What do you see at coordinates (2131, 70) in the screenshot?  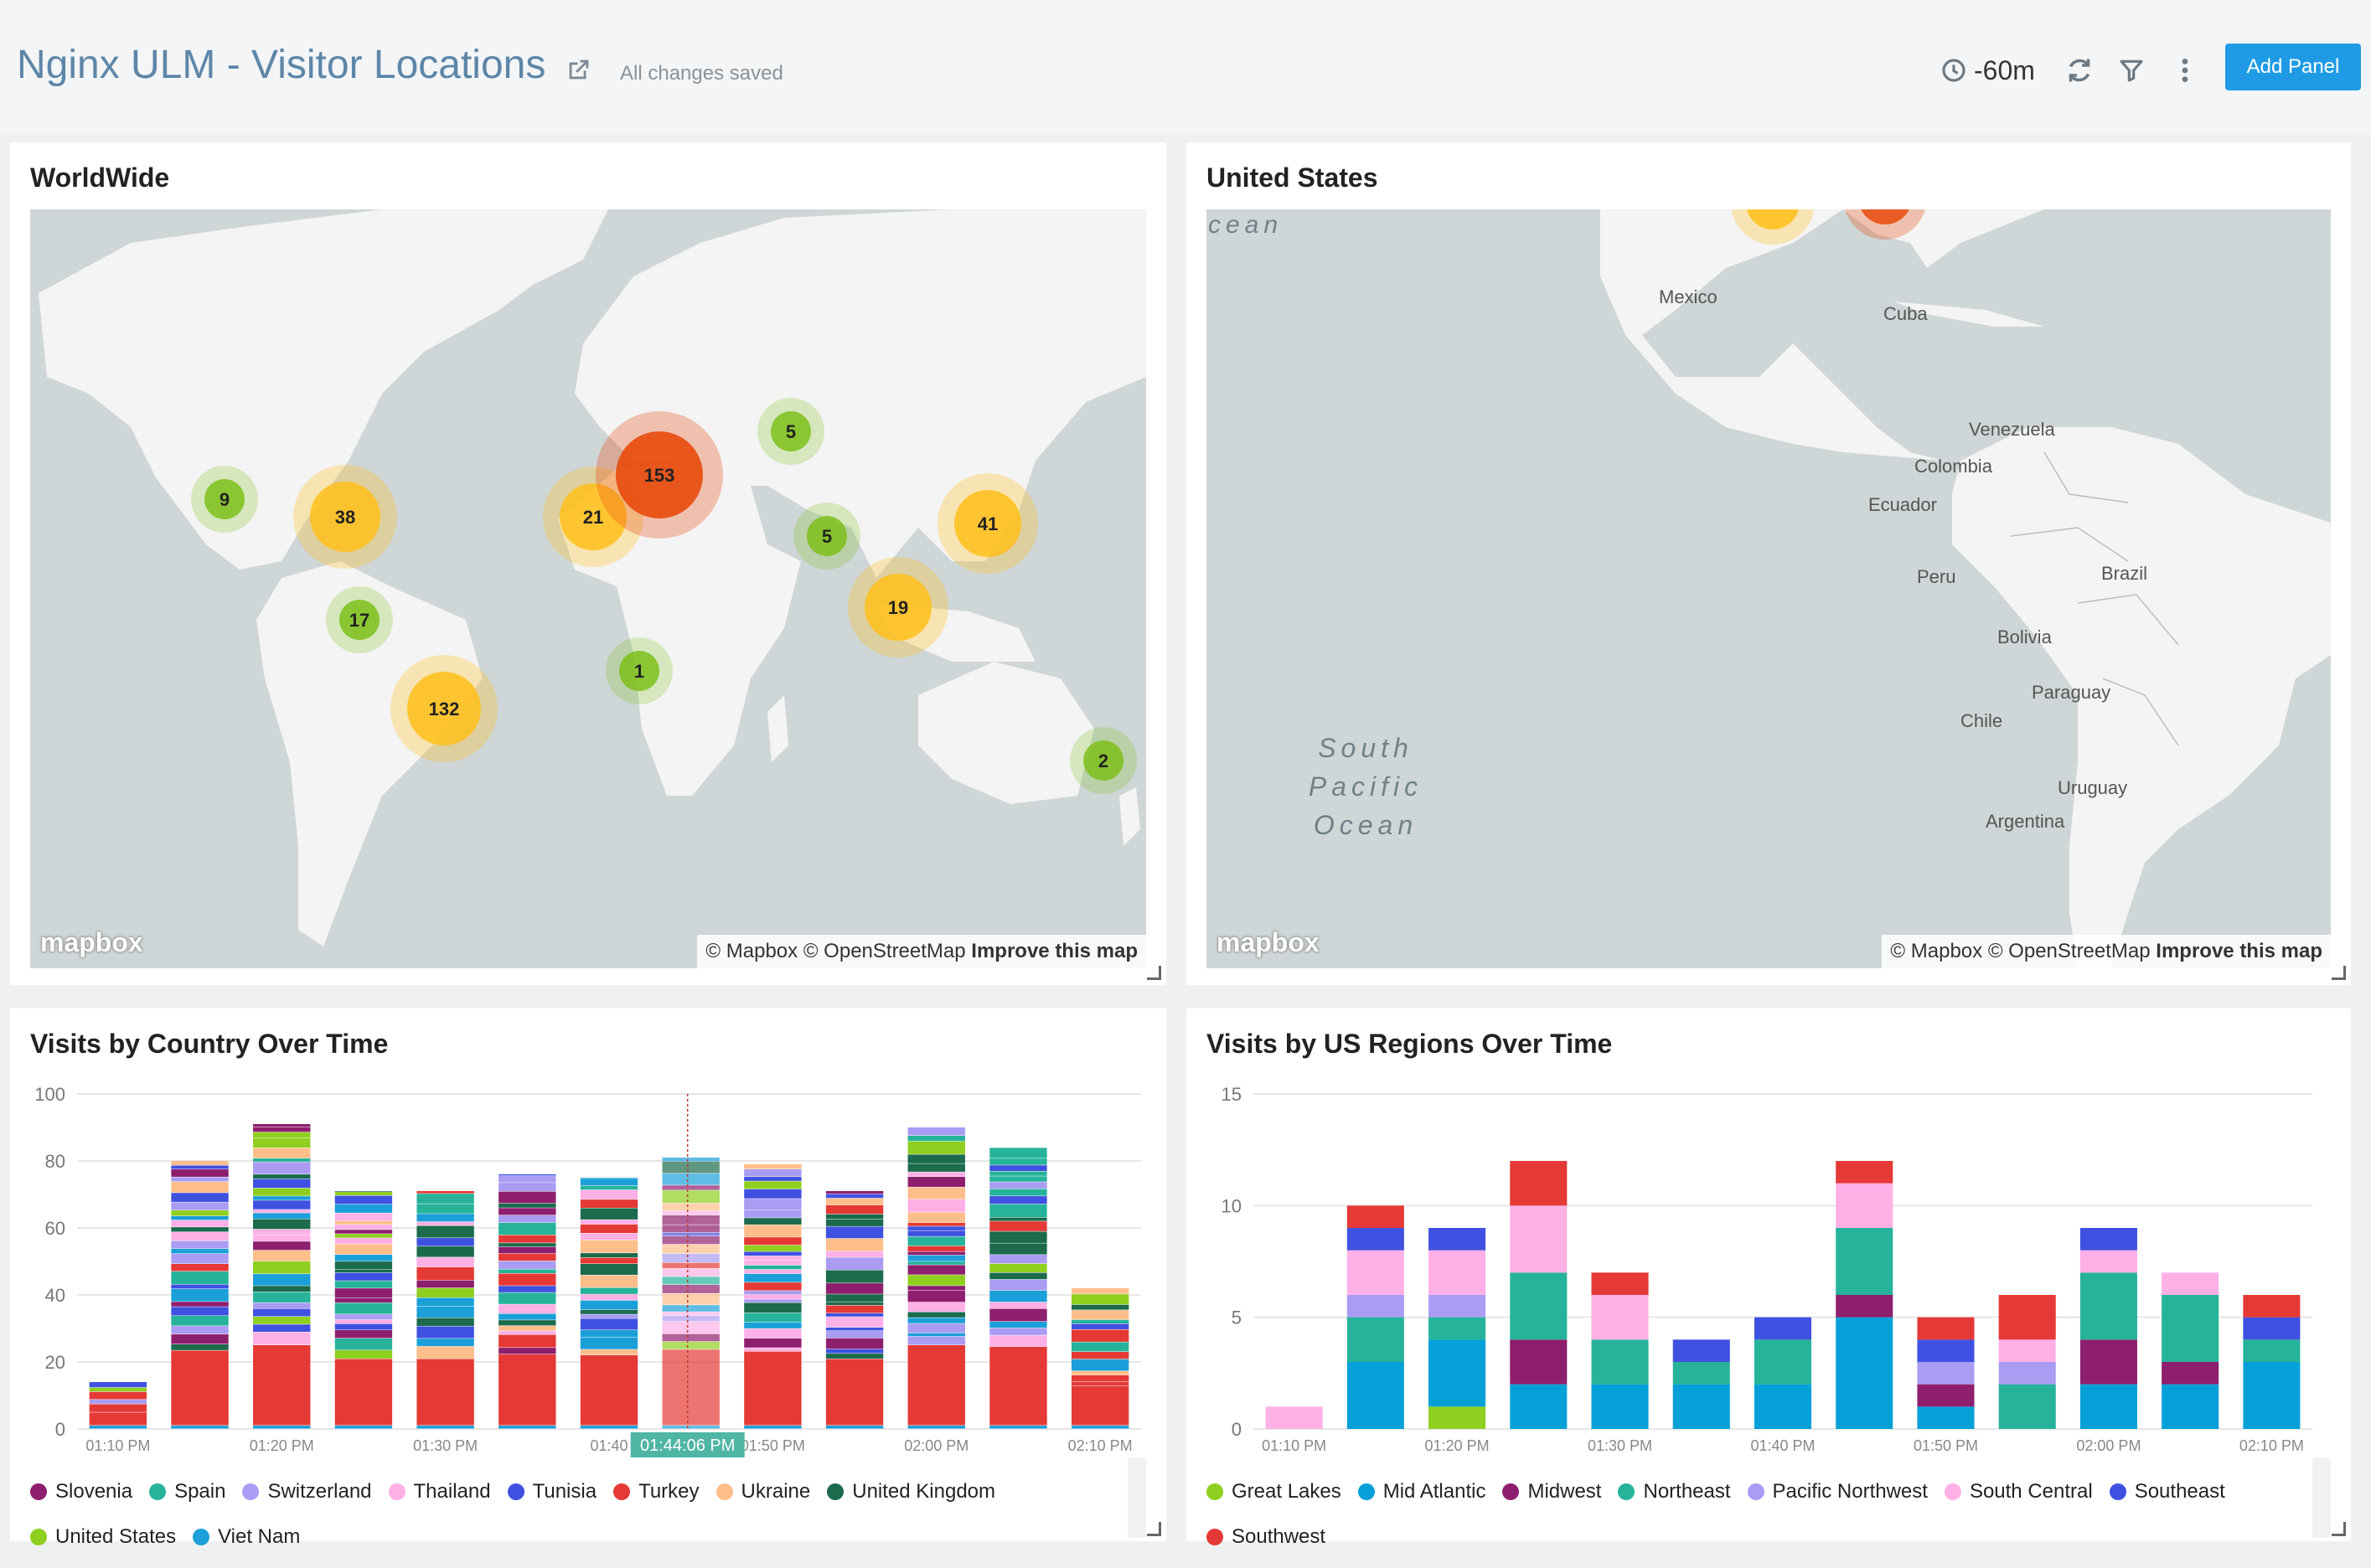 I see `filter-icon` at bounding box center [2131, 70].